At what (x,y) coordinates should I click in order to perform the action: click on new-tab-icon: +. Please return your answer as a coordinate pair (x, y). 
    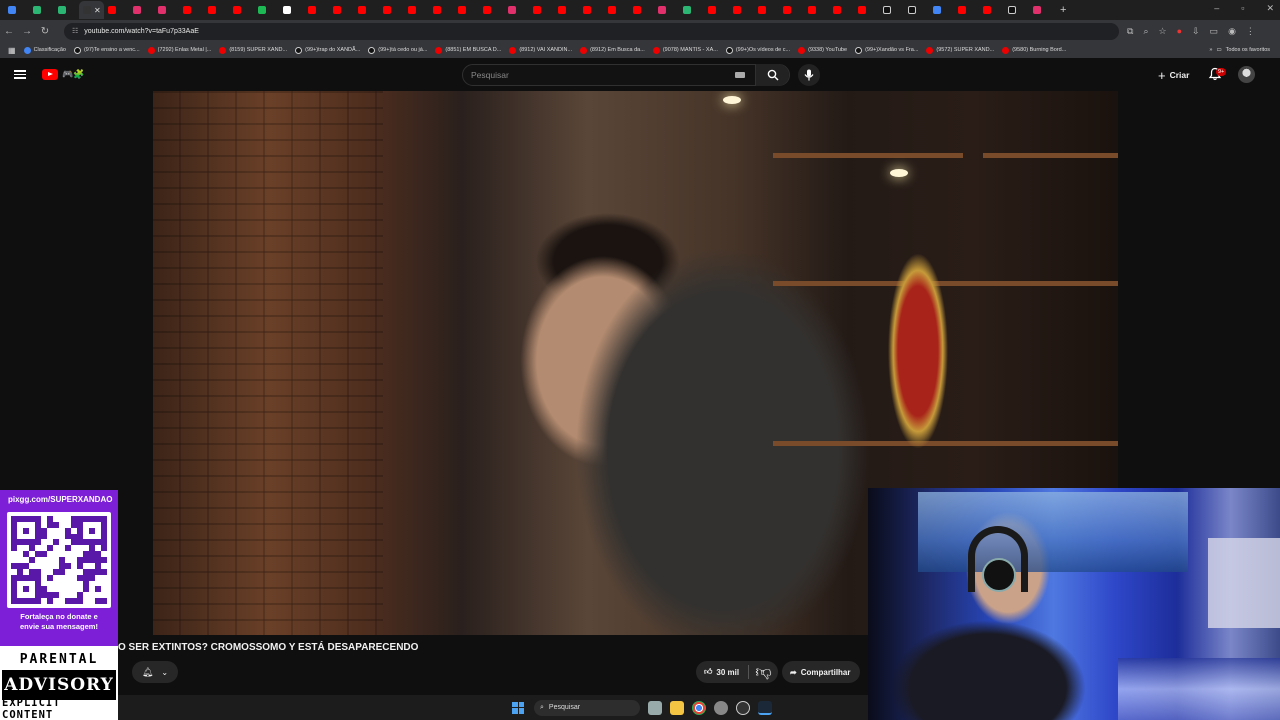
    Looking at the image, I should click on (1063, 10).